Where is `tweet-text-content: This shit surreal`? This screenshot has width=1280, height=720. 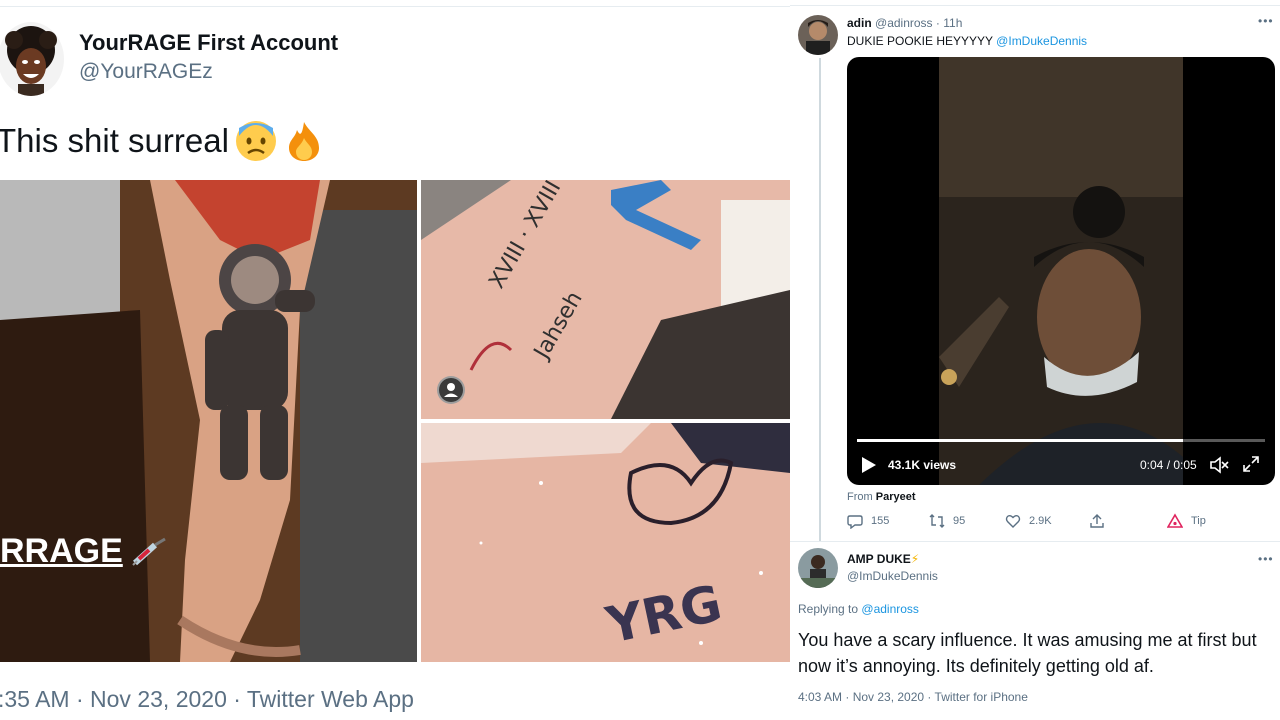 tweet-text-content: This shit surreal is located at coordinates (114, 140).